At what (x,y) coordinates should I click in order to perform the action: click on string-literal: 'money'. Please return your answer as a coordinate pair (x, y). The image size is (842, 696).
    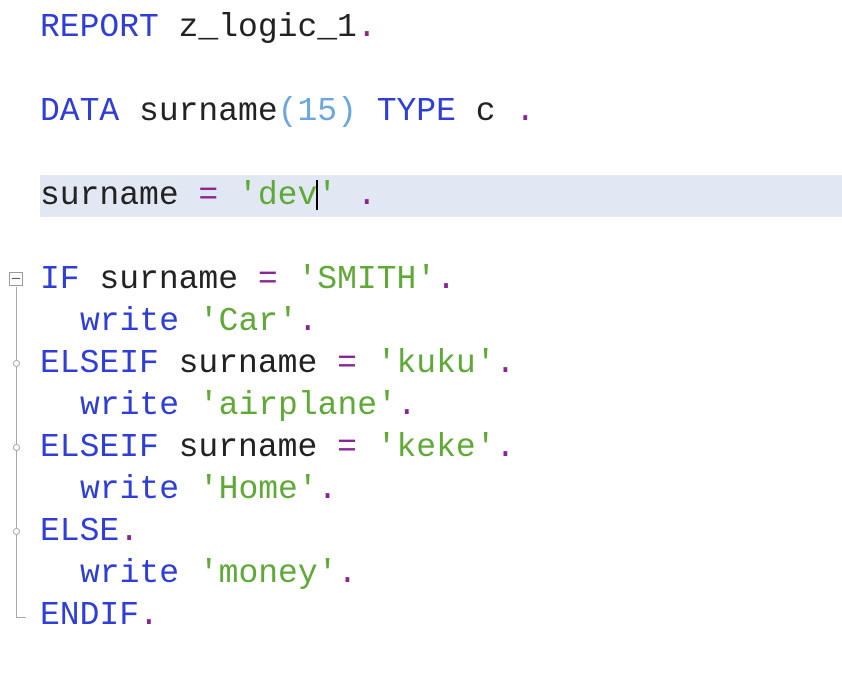
    Looking at the image, I should click on (258, 573).